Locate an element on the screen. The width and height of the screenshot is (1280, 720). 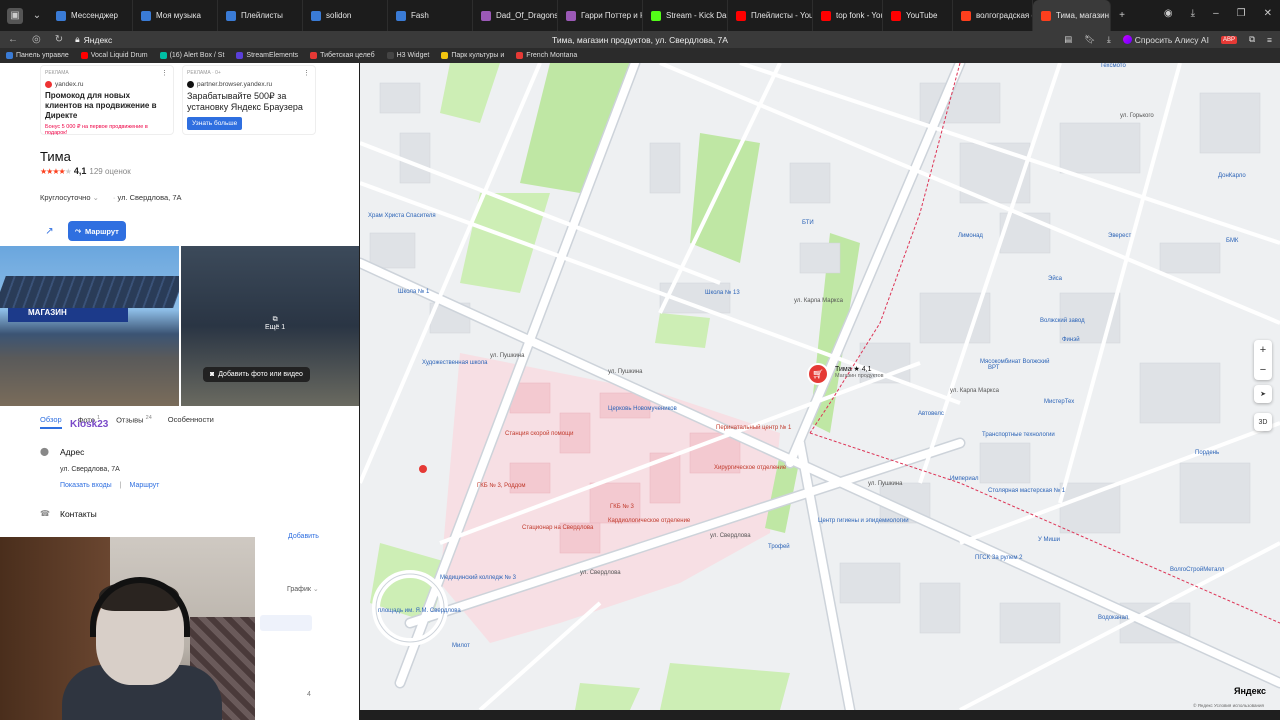
store-photo: ⧉ Ещё 1 ◙ Добавить фото или видео is located at coordinates (270, 326).